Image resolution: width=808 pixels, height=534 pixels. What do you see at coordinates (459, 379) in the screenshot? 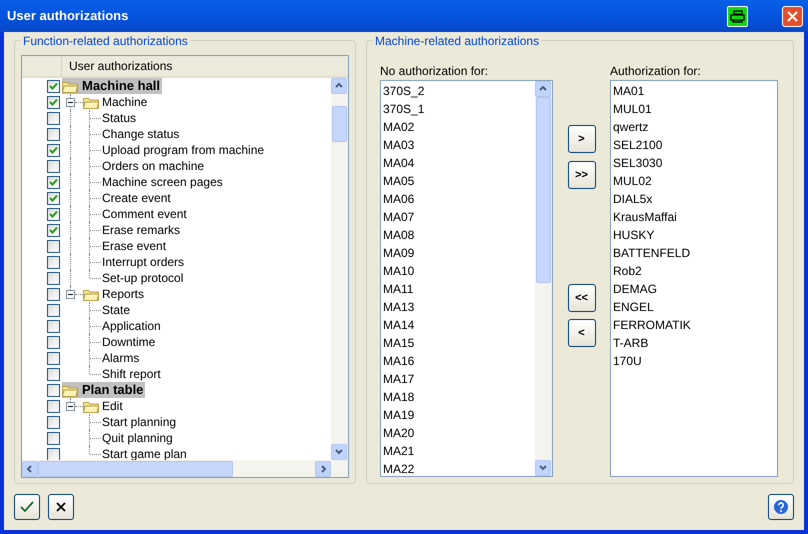
I see `list-item: MA17` at bounding box center [459, 379].